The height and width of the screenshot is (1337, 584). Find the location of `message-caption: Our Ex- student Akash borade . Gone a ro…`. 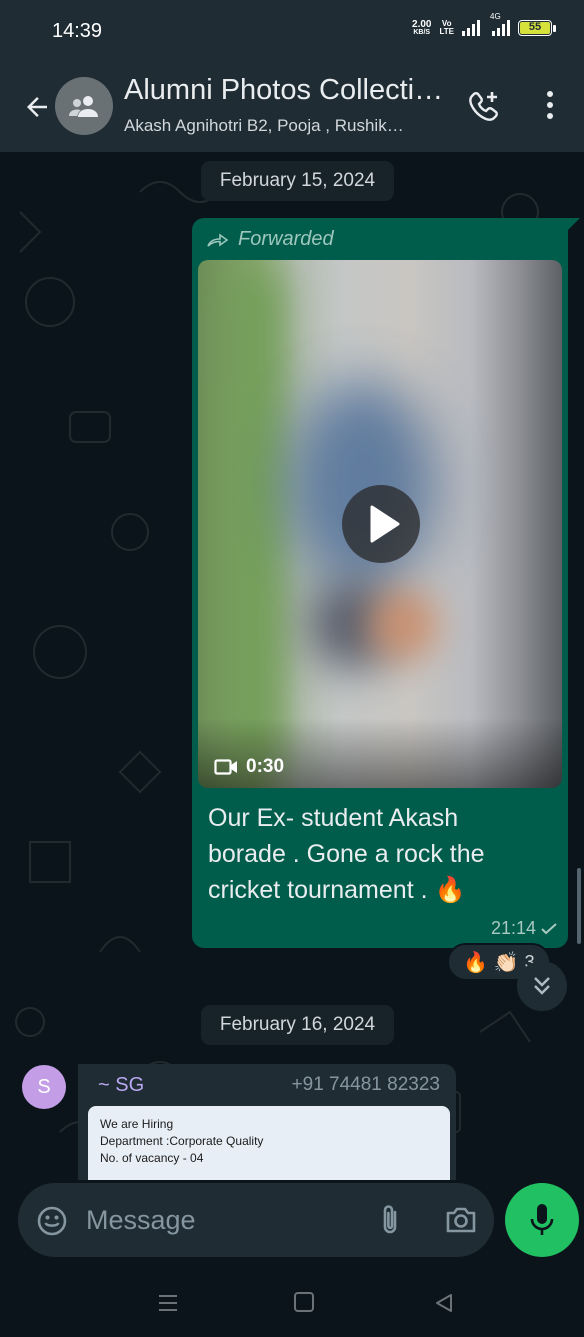

message-caption: Our Ex- student Akash borade . Gone a ro… is located at coordinates (346, 854).